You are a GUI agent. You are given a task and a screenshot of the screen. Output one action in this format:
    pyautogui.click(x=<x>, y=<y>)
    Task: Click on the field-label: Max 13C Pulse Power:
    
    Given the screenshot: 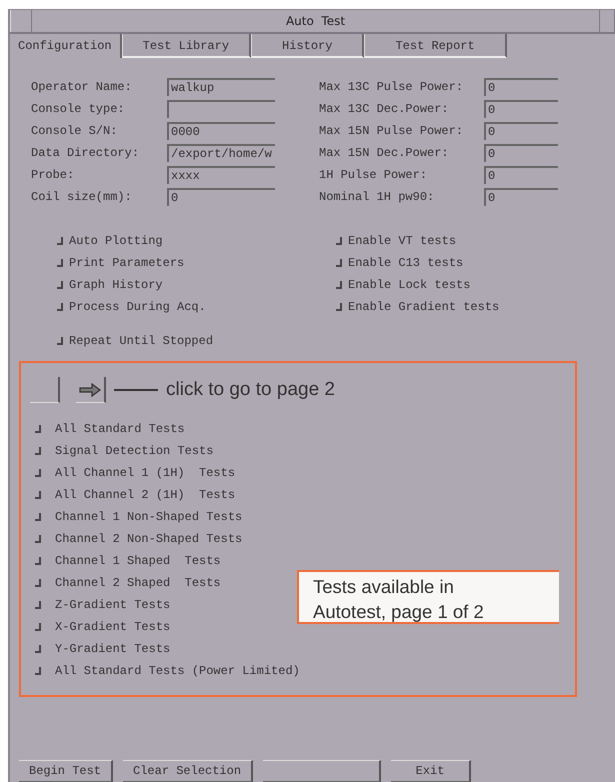 What is the action you would take?
    pyautogui.click(x=391, y=87)
    